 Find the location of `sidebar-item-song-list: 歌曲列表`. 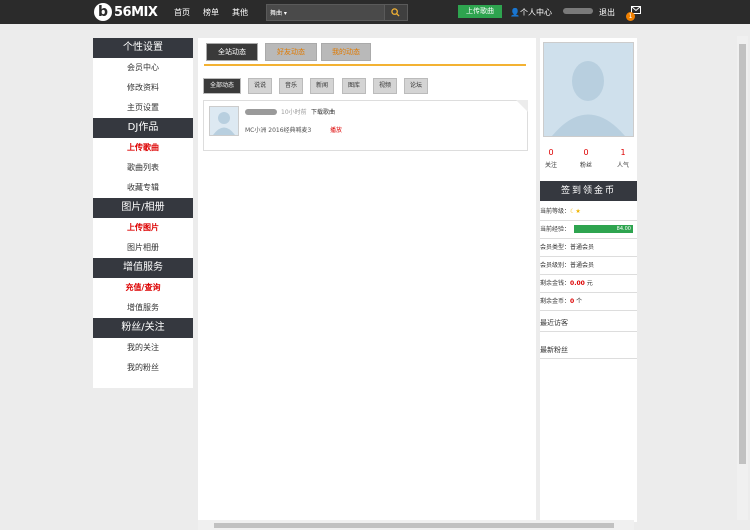

sidebar-item-song-list: 歌曲列表 is located at coordinates (143, 168).